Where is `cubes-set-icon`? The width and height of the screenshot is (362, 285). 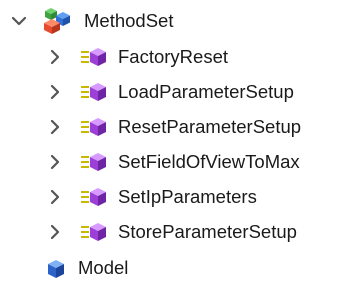
cubes-set-icon is located at coordinates (57, 21).